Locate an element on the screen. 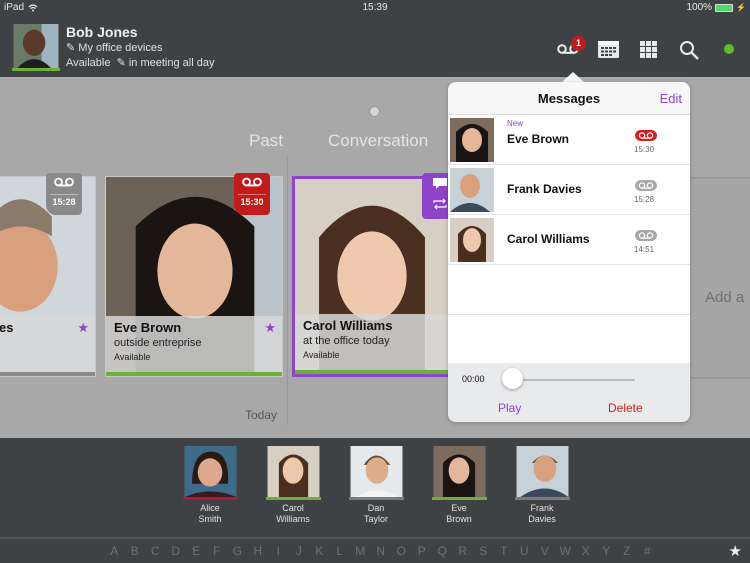 The image size is (750, 563). alphabet-letter: M is located at coordinates (360, 551).